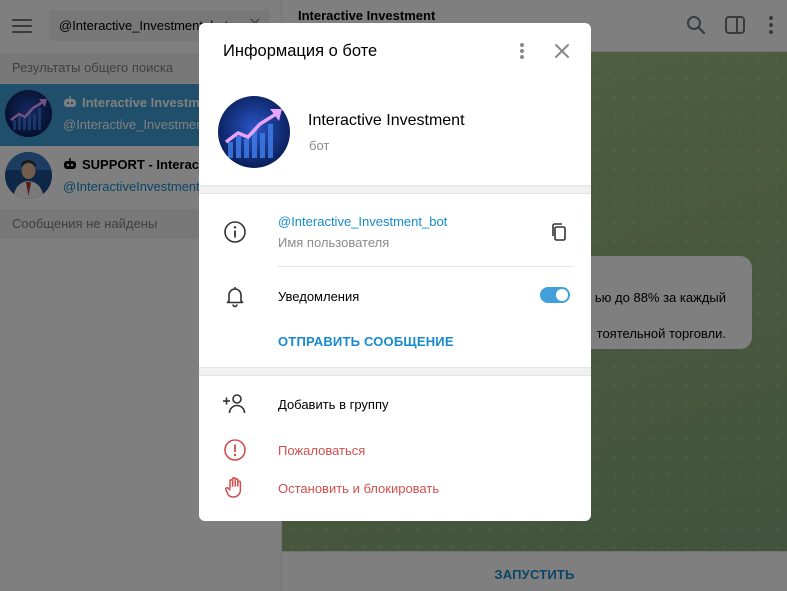 Image resolution: width=787 pixels, height=591 pixels. What do you see at coordinates (319, 145) in the screenshot?
I see `bot-type: бот` at bounding box center [319, 145].